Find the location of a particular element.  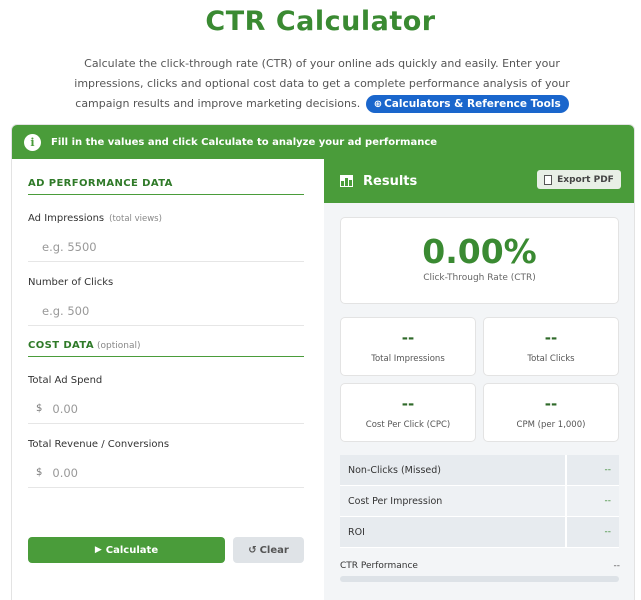

revenue-label: Total Revenue / Conversions is located at coordinates (98, 444).